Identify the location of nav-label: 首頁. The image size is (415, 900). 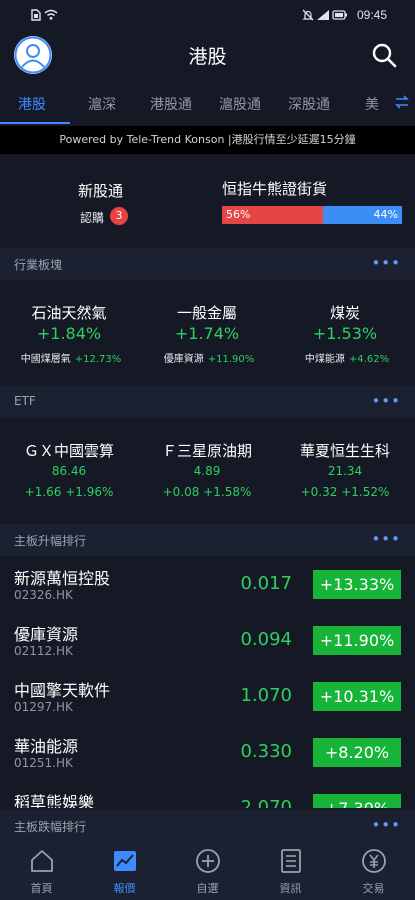
(41, 888).